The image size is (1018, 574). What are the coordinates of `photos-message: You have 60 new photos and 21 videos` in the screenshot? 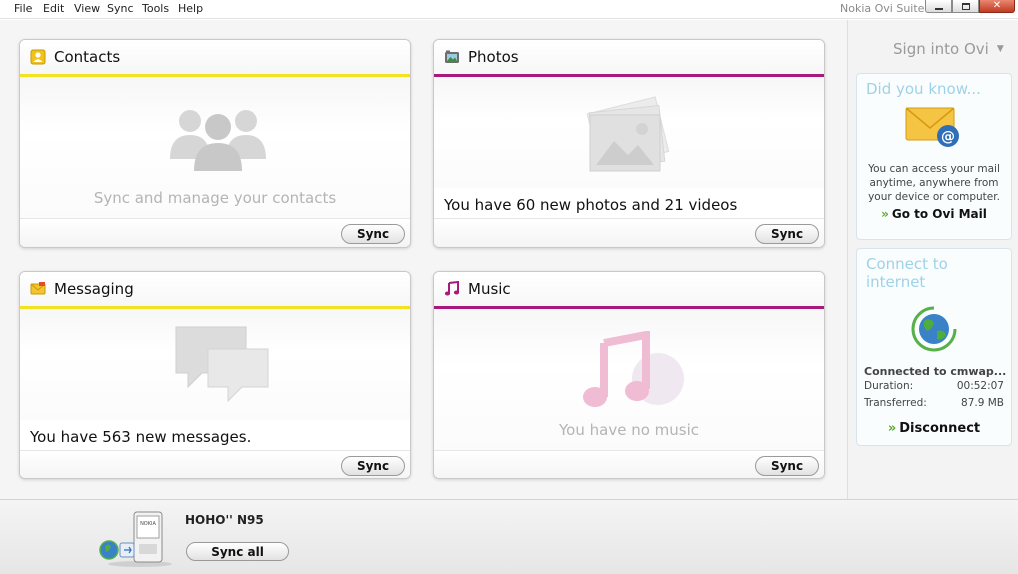 It's located at (591, 205).